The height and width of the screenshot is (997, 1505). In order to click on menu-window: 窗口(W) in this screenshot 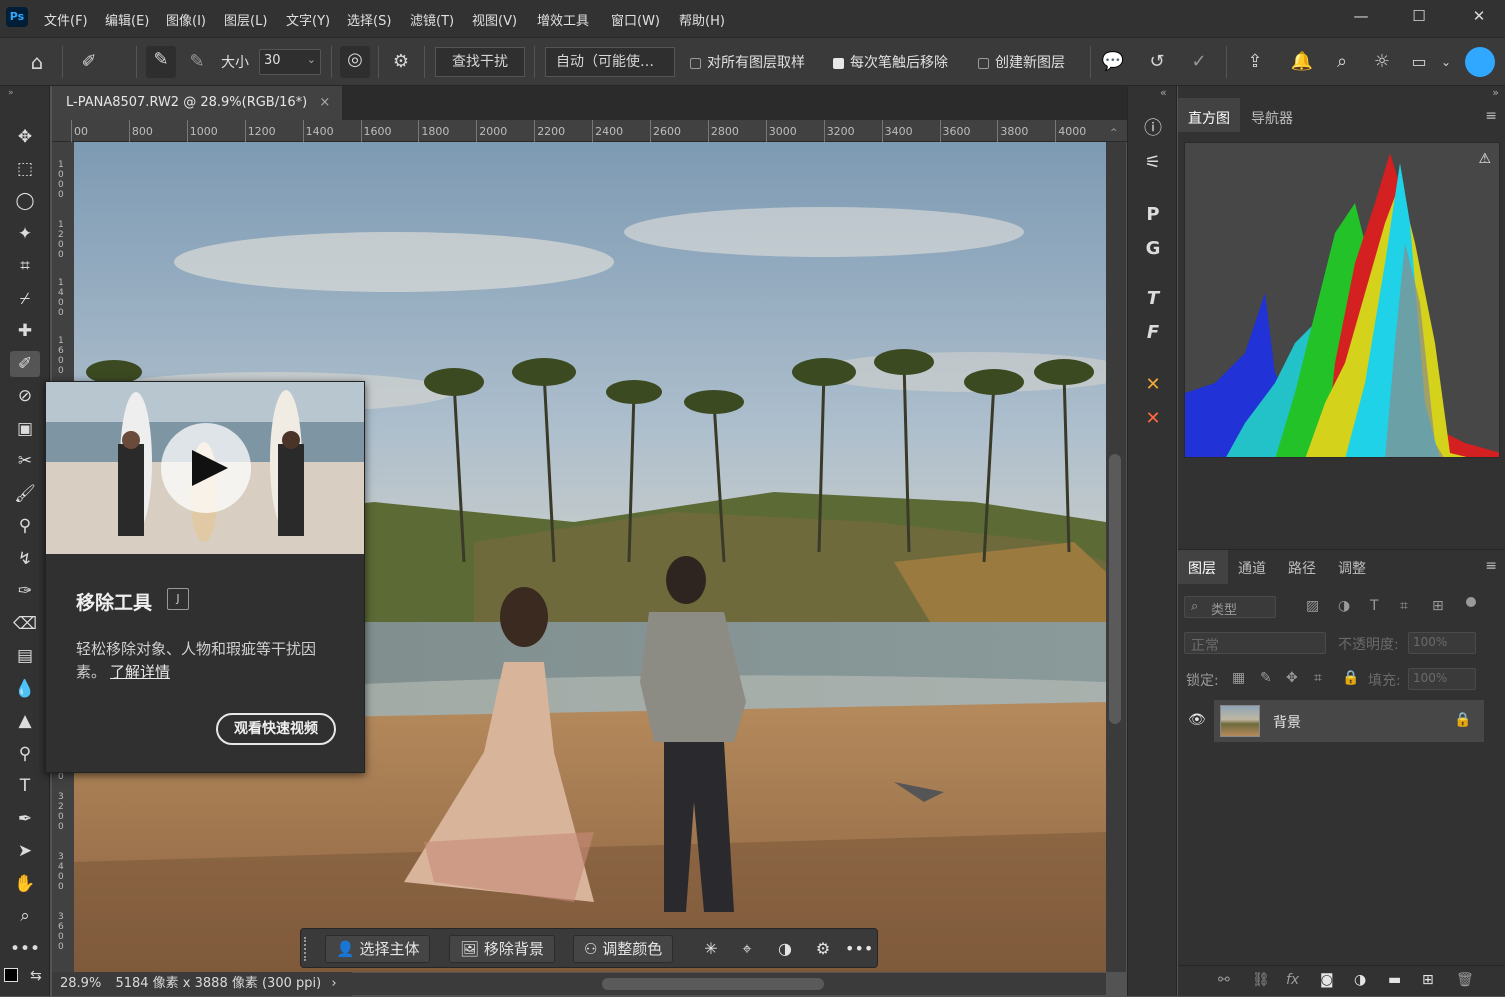, I will do `click(635, 19)`.